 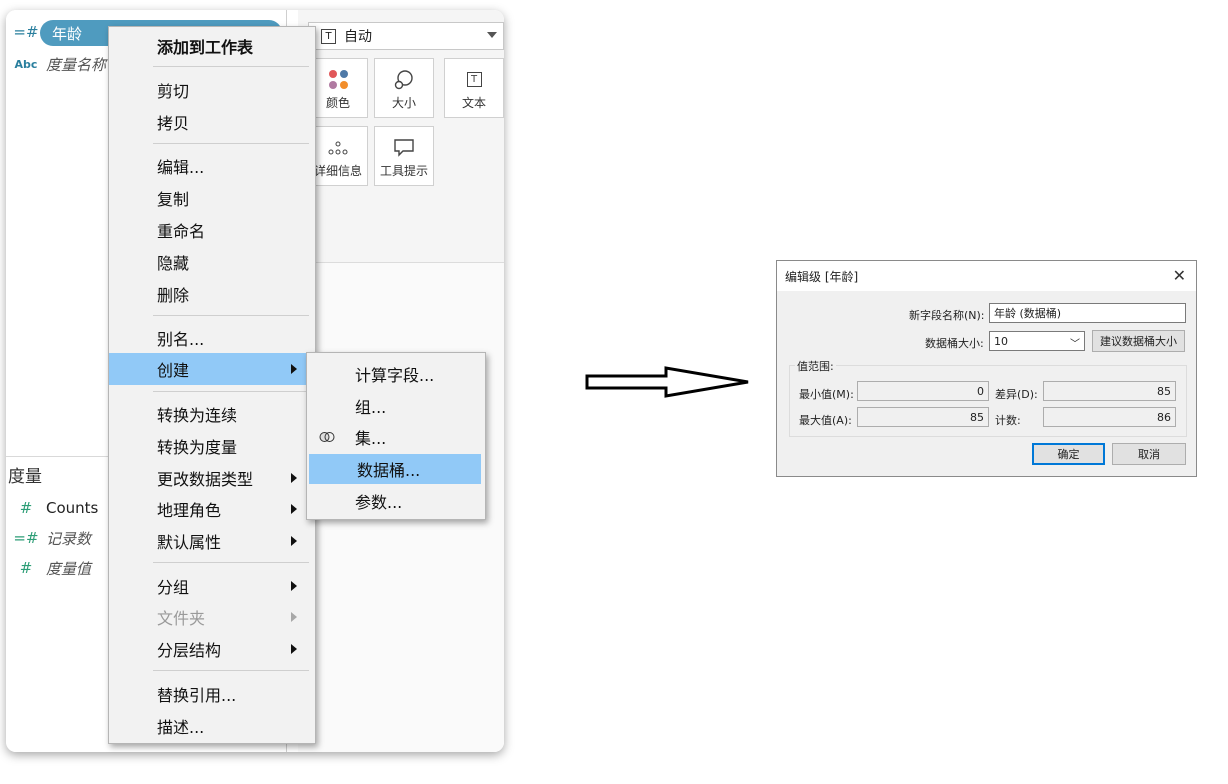 I want to click on field-label: 度量名称, so click(x=76, y=64).